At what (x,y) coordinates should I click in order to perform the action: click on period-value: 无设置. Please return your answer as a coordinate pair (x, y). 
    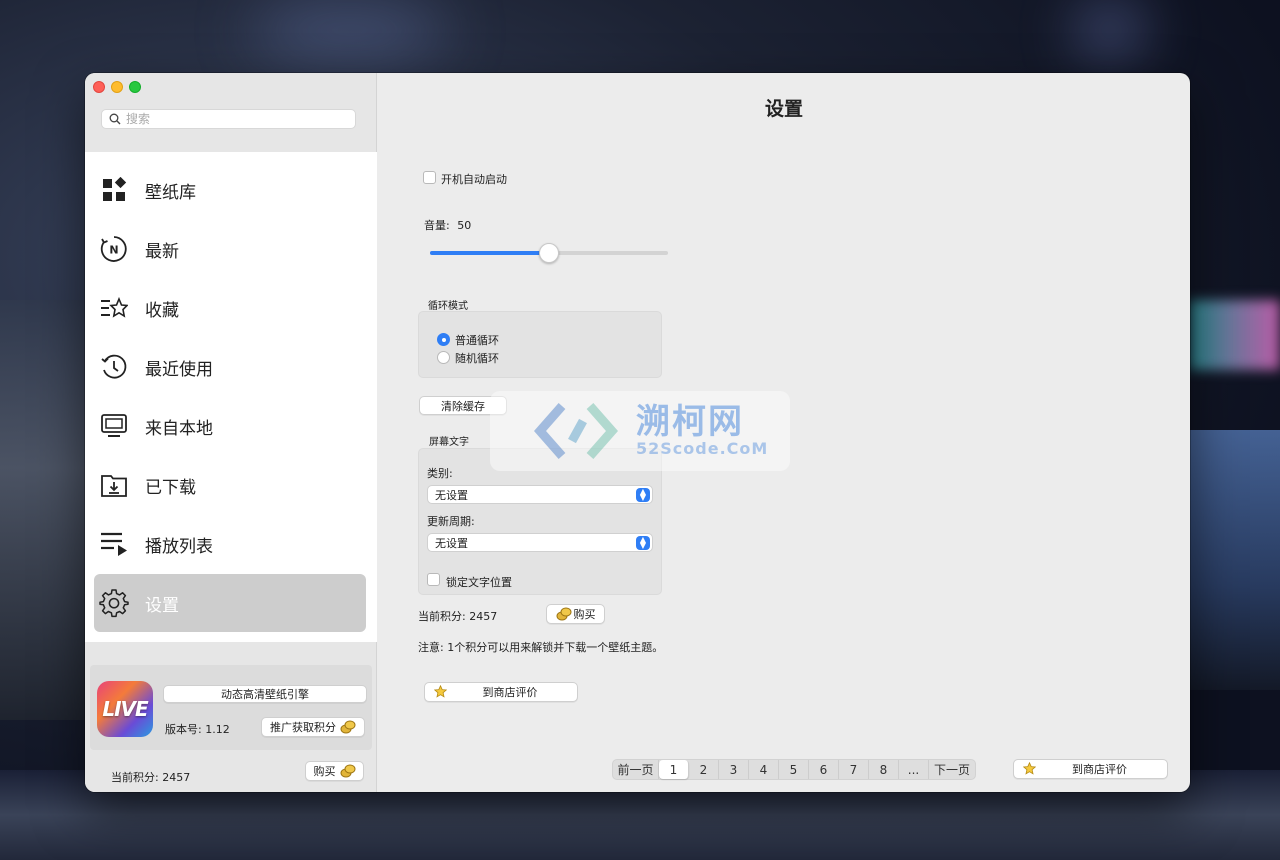
    Looking at the image, I should click on (451, 543).